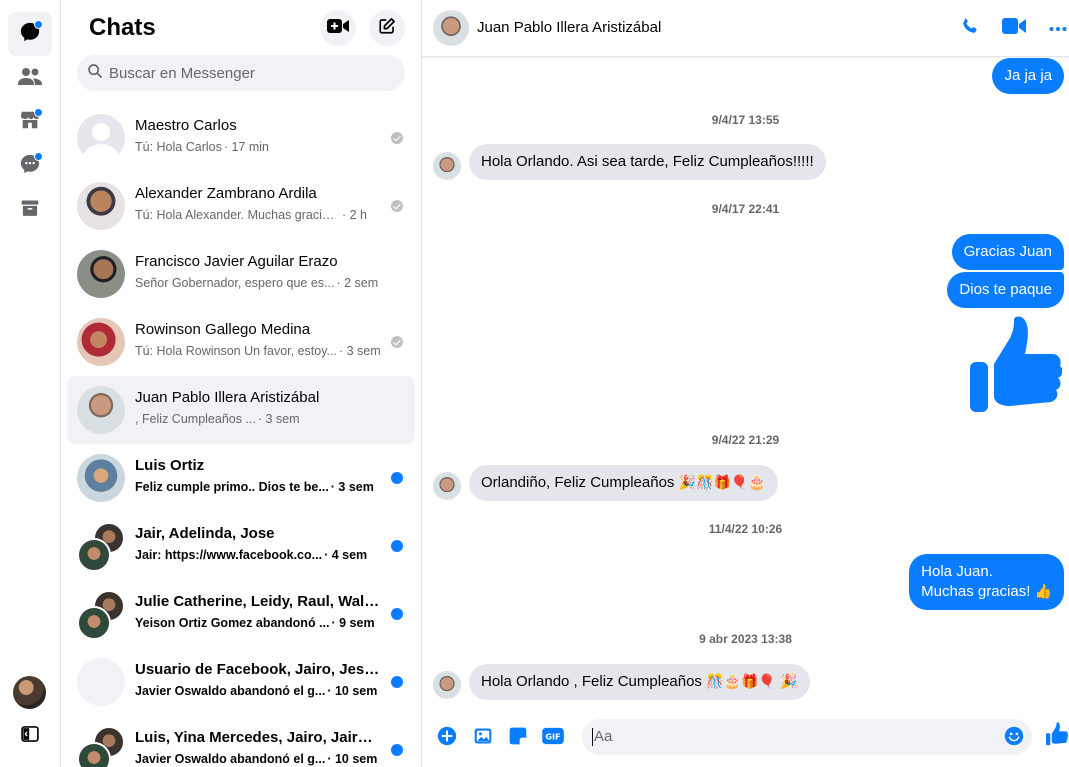 Image resolution: width=1069 pixels, height=767 pixels. I want to click on rail-marketplace-button, so click(30, 122).